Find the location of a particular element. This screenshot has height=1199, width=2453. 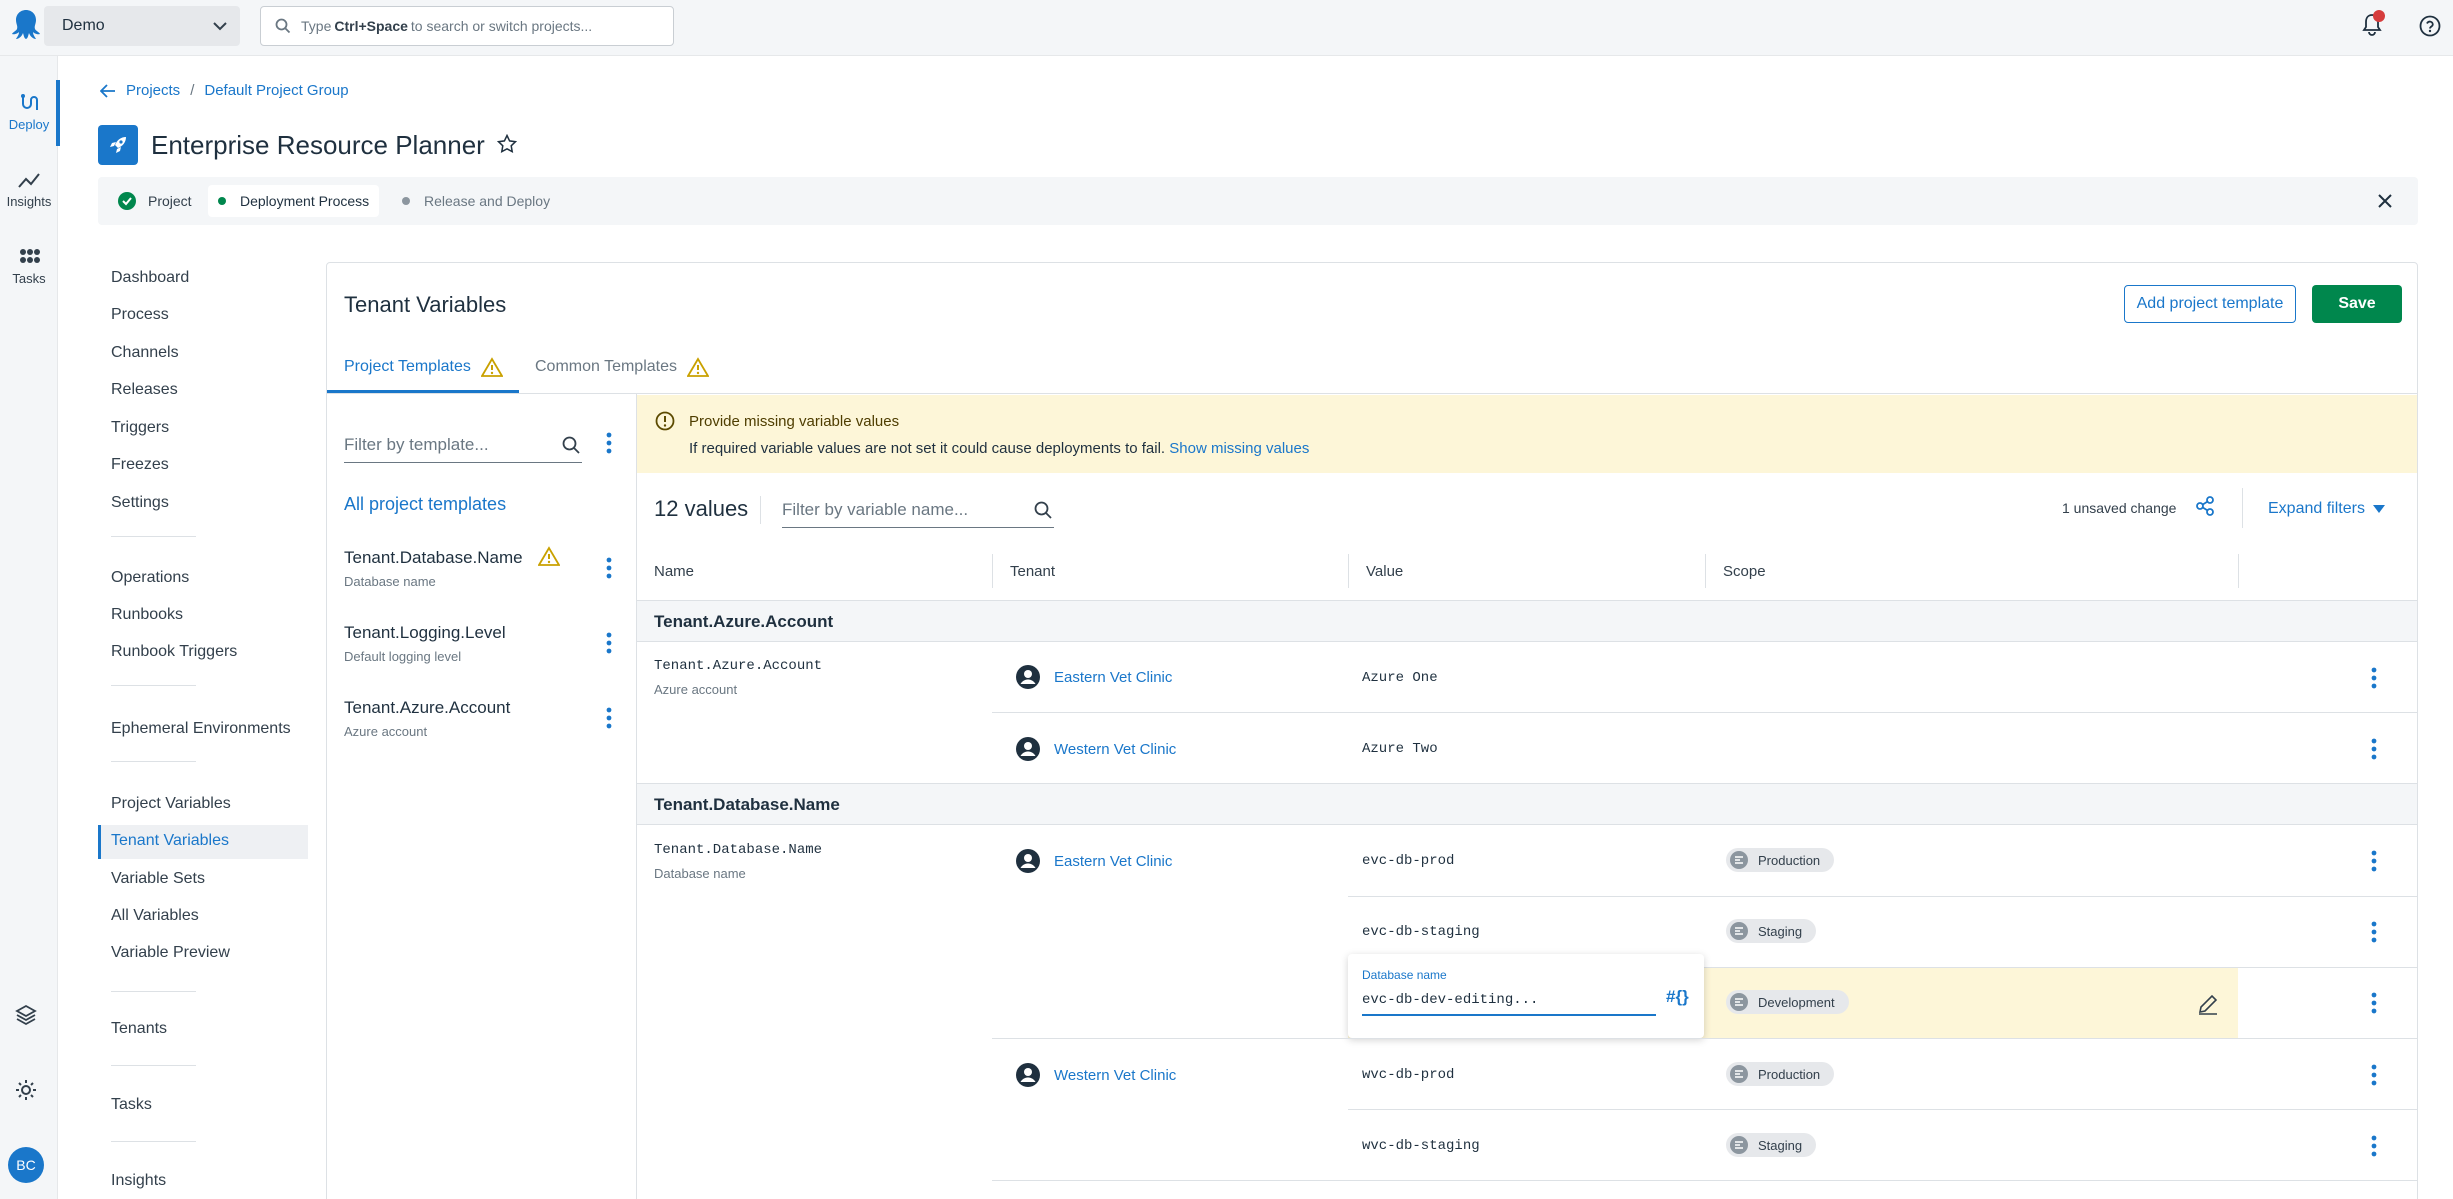

nav-settings: Settings is located at coordinates (140, 503).